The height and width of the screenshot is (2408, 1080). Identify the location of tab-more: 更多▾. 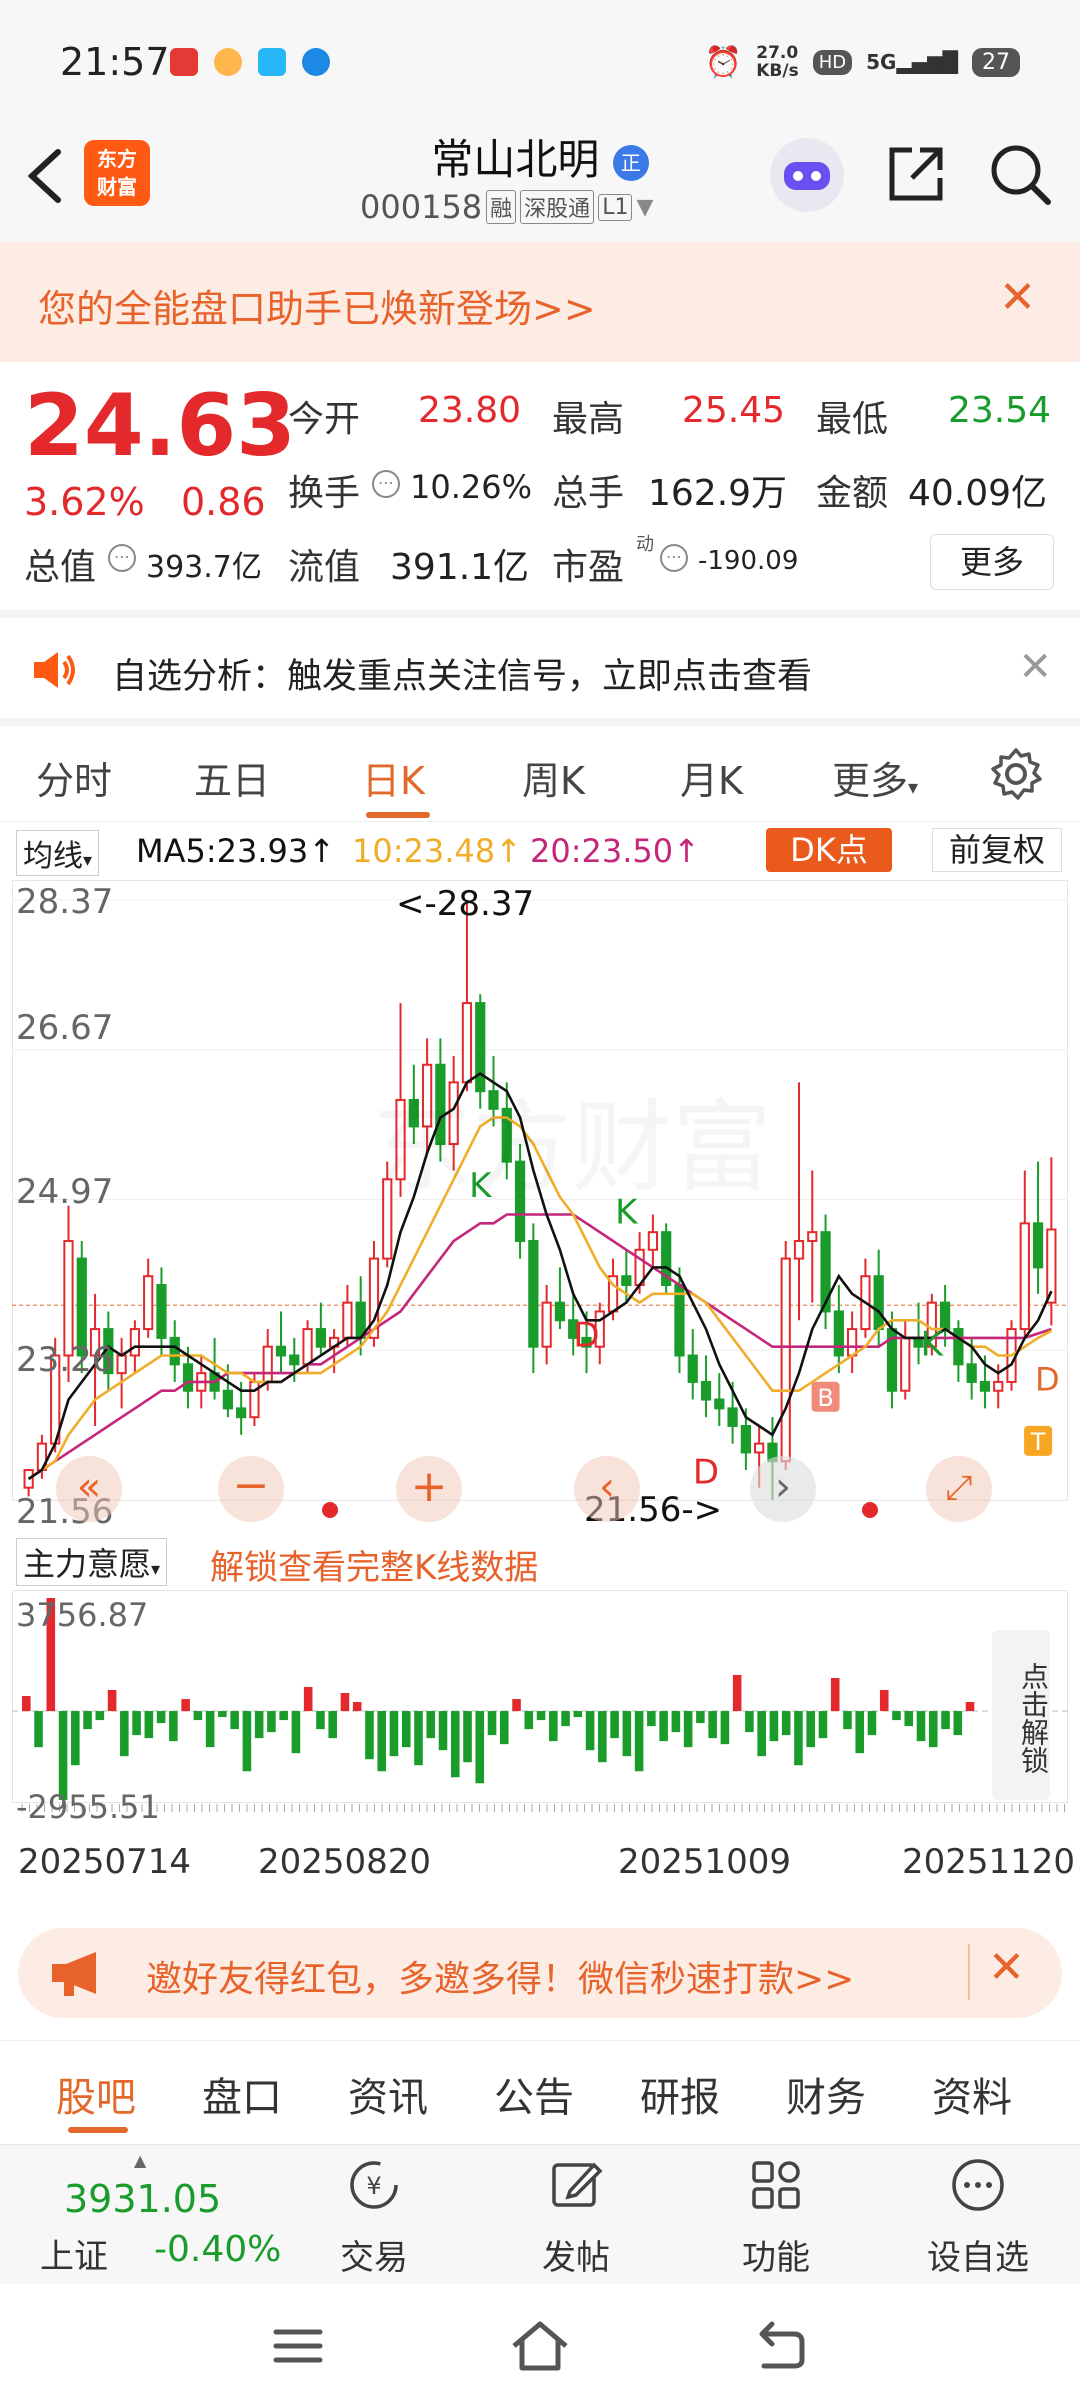
(875, 777).